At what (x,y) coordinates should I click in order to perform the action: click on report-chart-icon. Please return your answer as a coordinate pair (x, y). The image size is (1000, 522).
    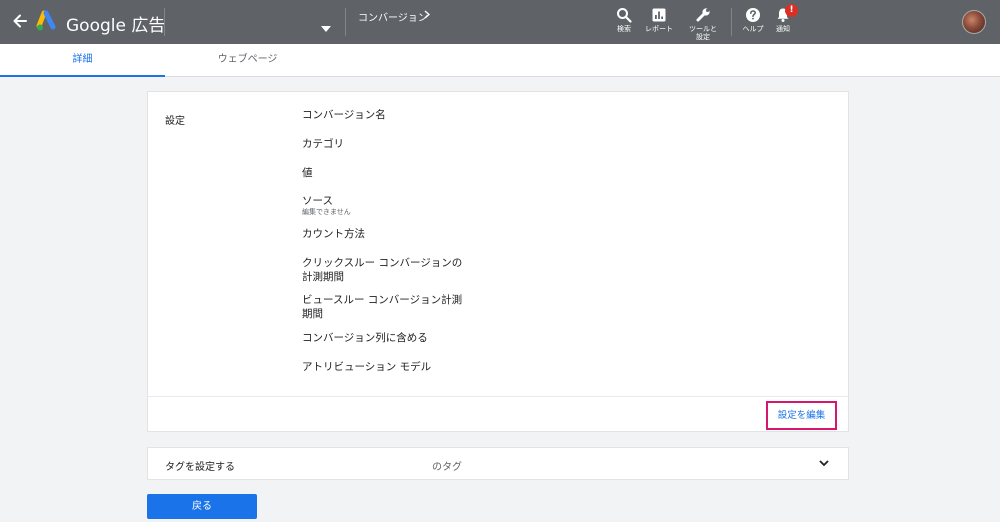
    Looking at the image, I should click on (659, 15).